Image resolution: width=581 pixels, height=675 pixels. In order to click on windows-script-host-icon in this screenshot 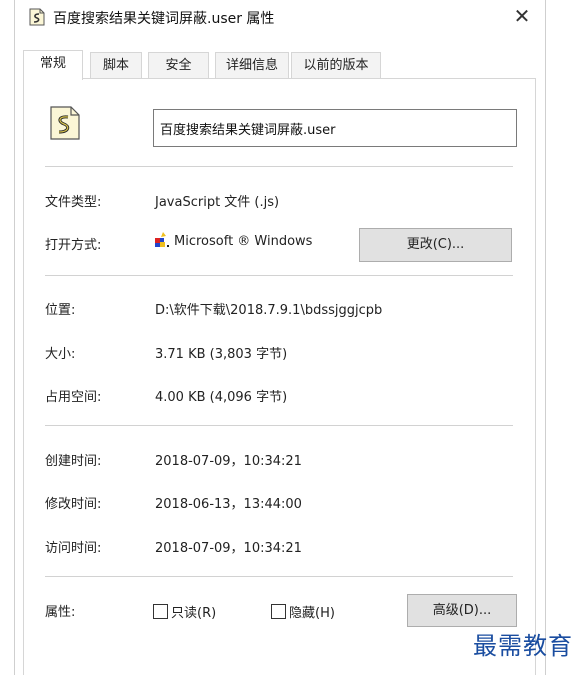, I will do `click(162, 239)`.